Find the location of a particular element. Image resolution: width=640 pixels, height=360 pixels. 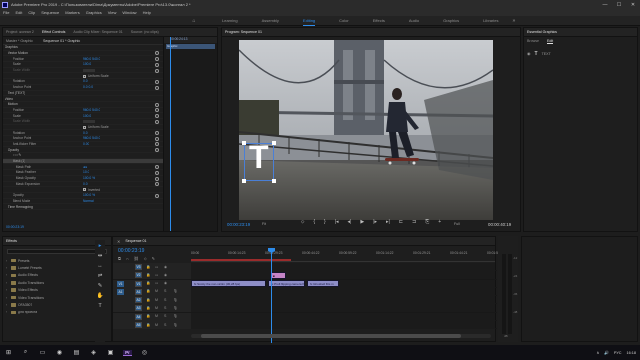

source-patch-toggle: A1 is located at coordinates (120, 291).